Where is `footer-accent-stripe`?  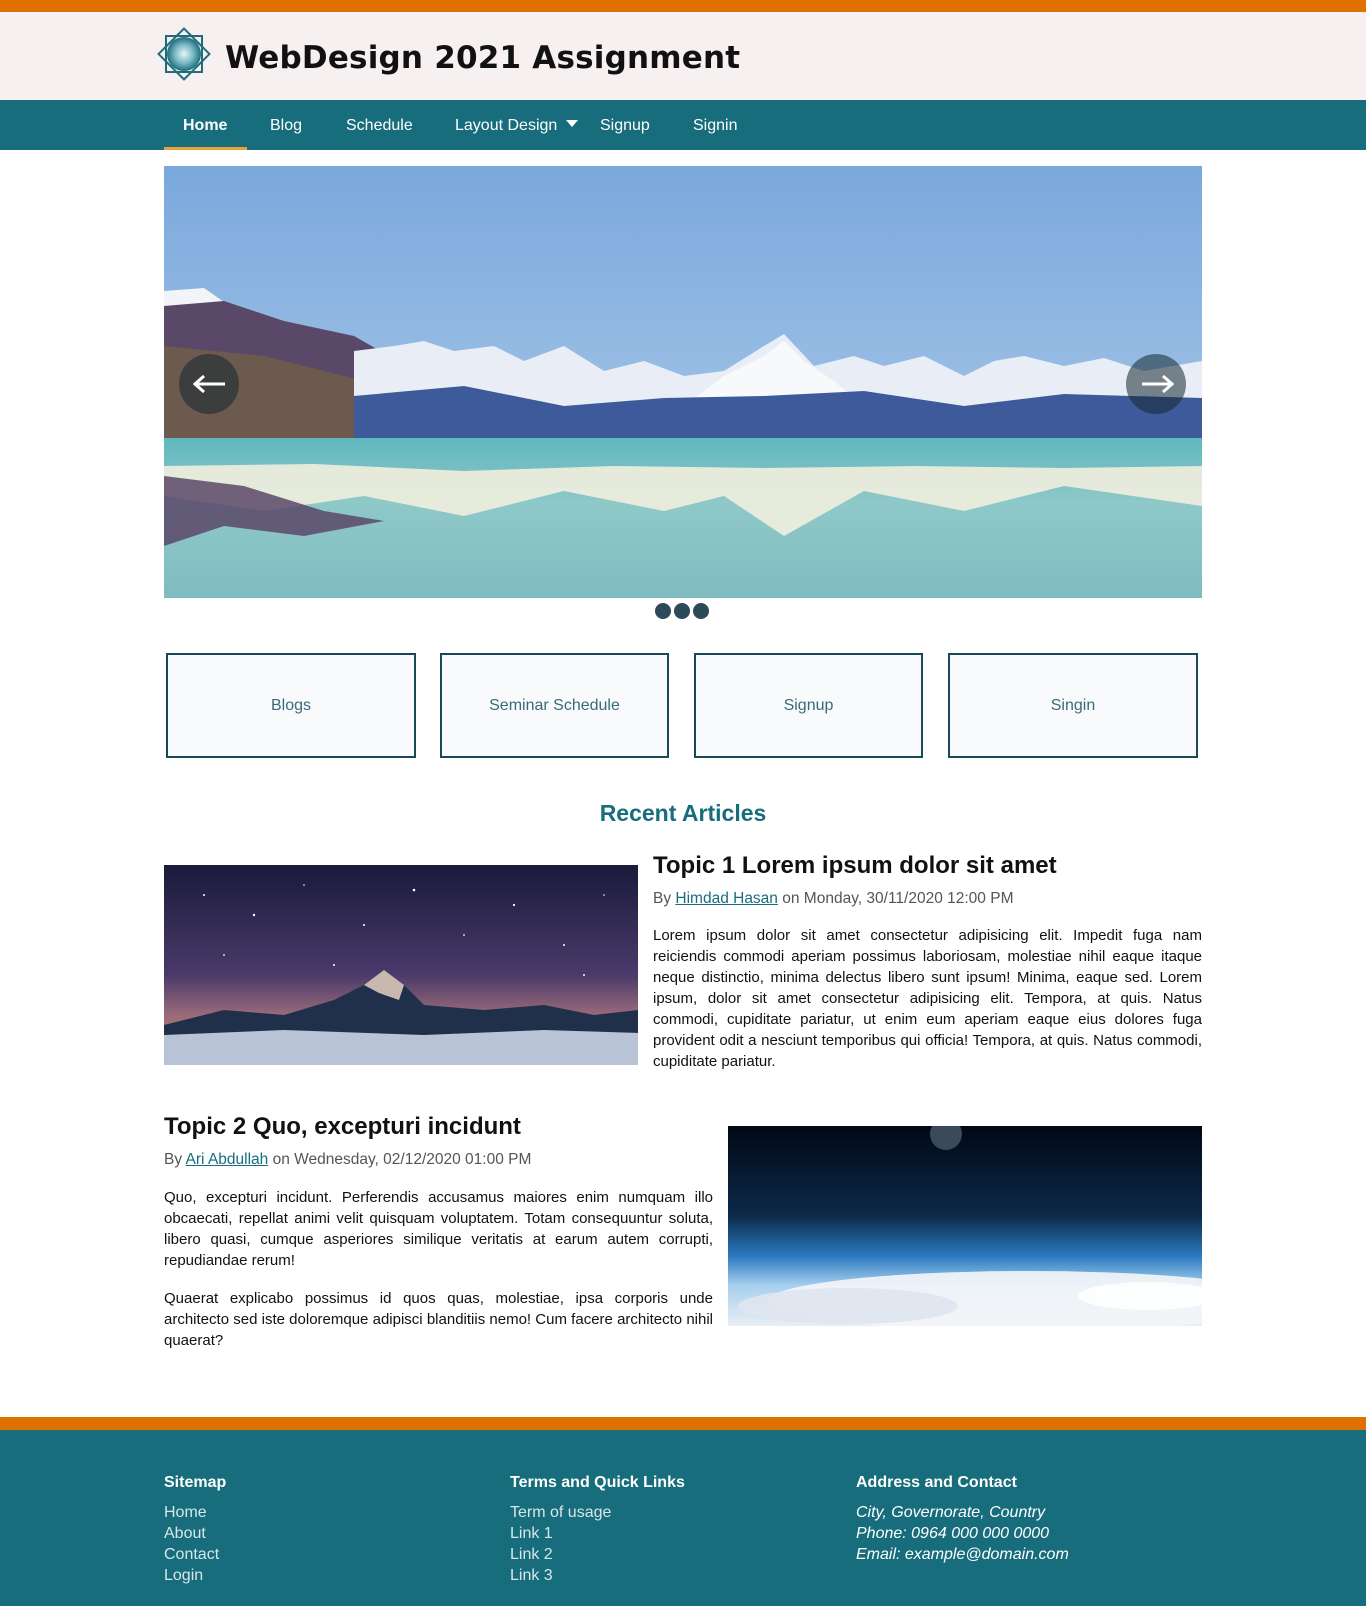 footer-accent-stripe is located at coordinates (683, 1423).